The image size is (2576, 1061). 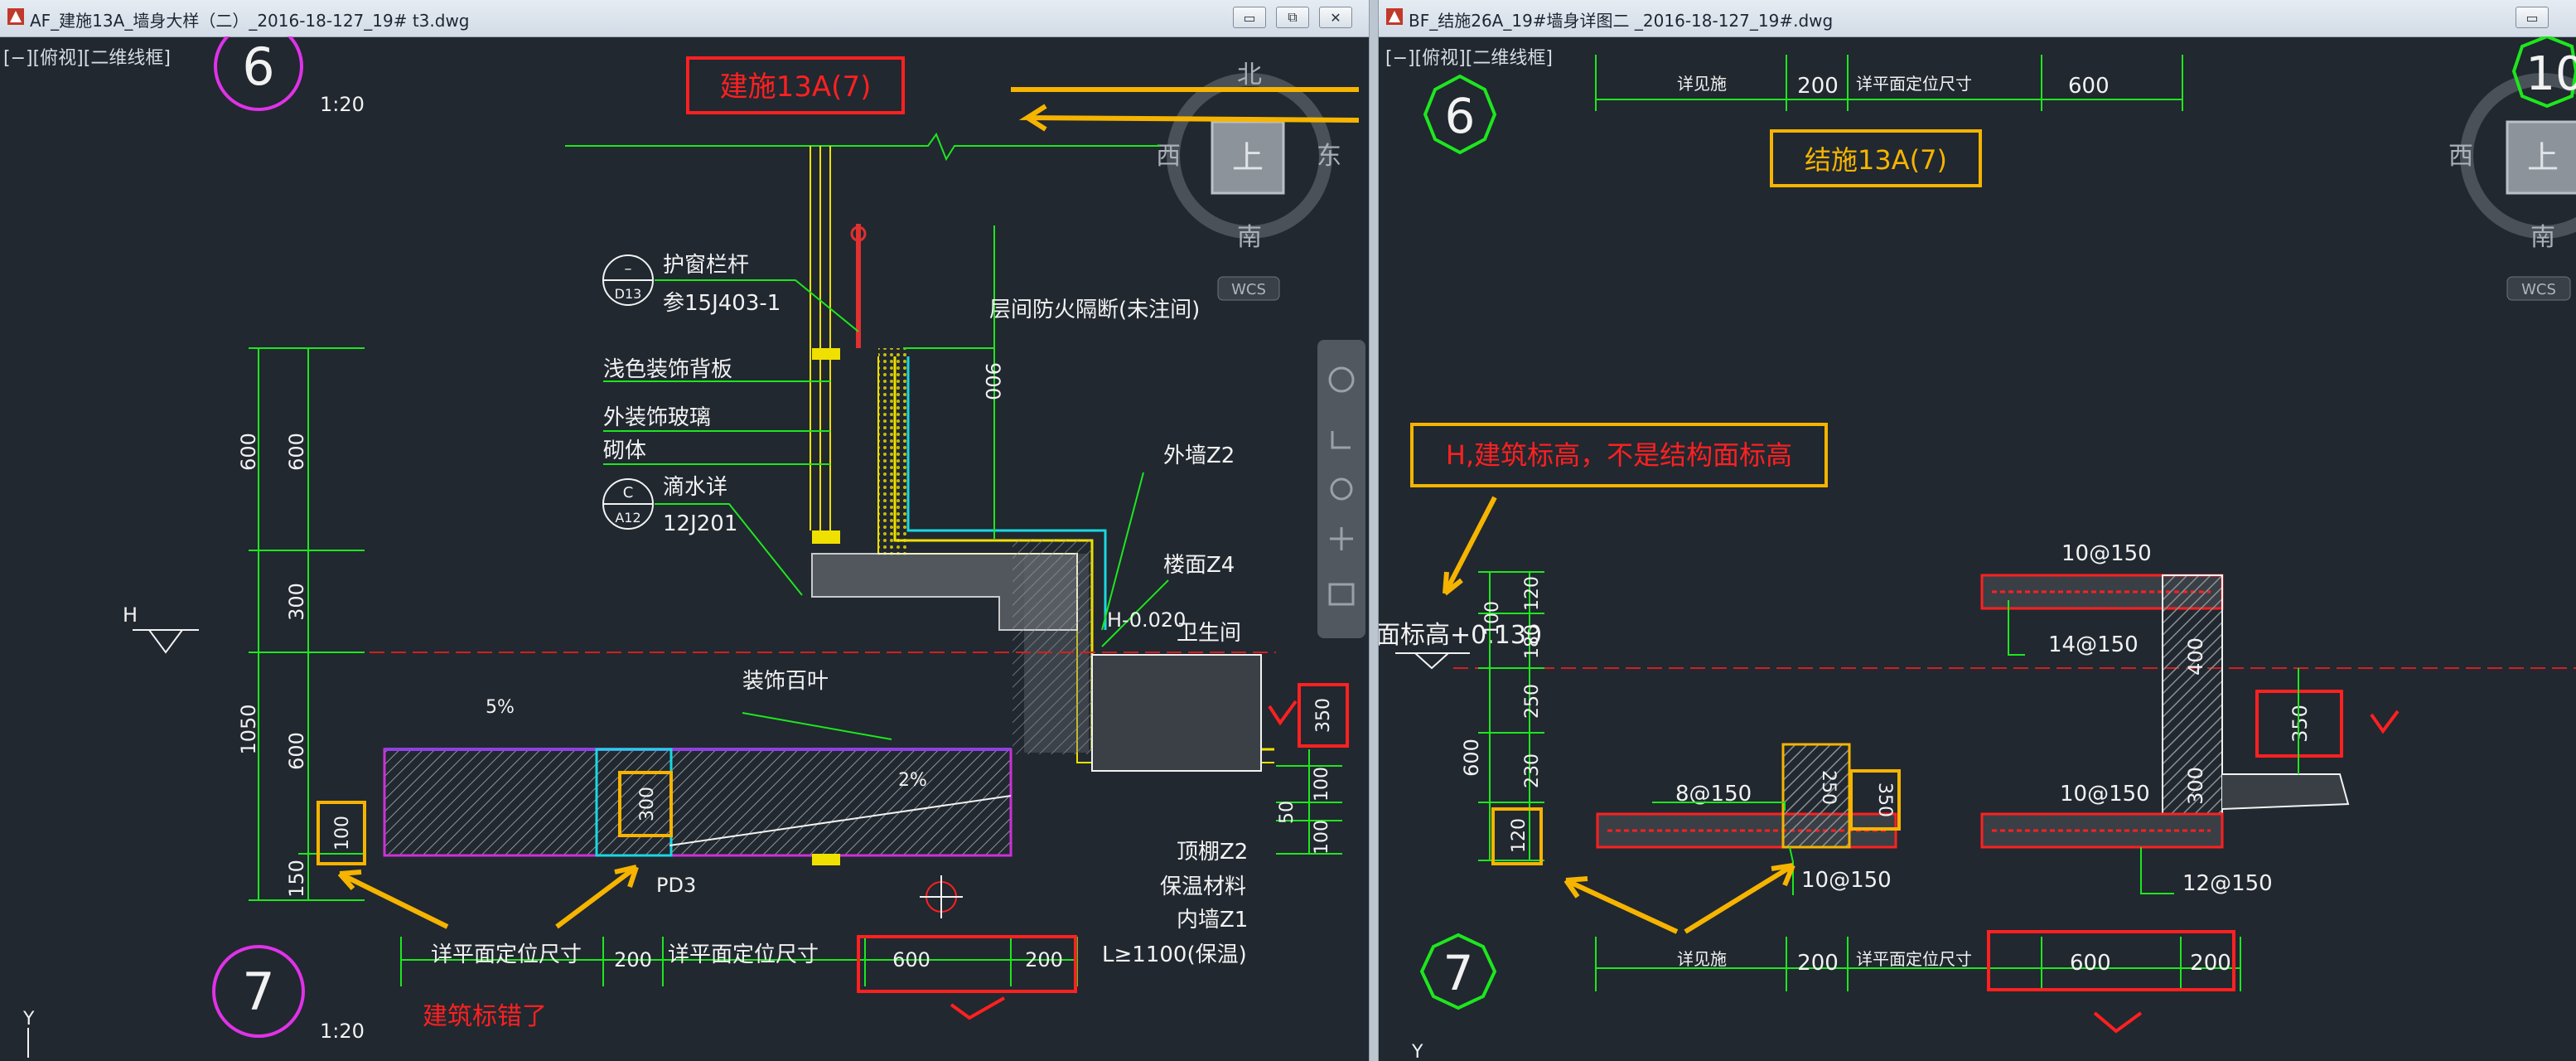 I want to click on dim-120b: 120, so click(x=1519, y=835).